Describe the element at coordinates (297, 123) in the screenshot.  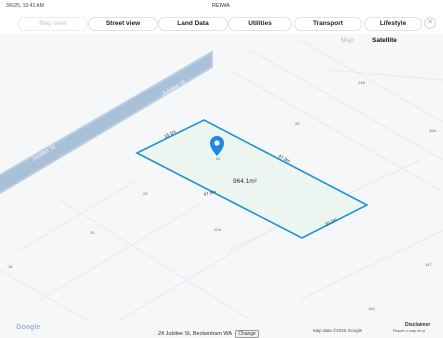
I see `lot-number: 26` at that location.